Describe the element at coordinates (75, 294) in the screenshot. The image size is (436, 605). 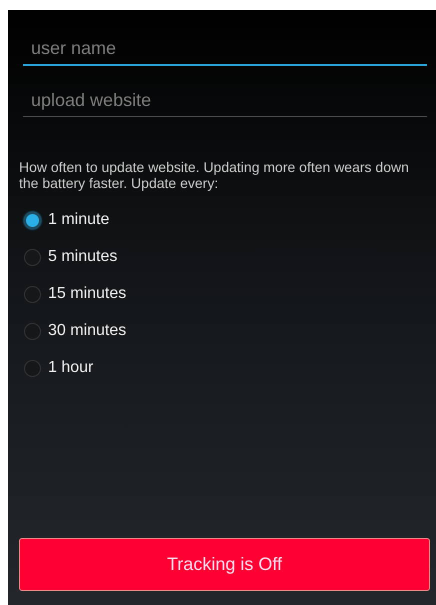
I see `interval-option: 15 minutes` at that location.